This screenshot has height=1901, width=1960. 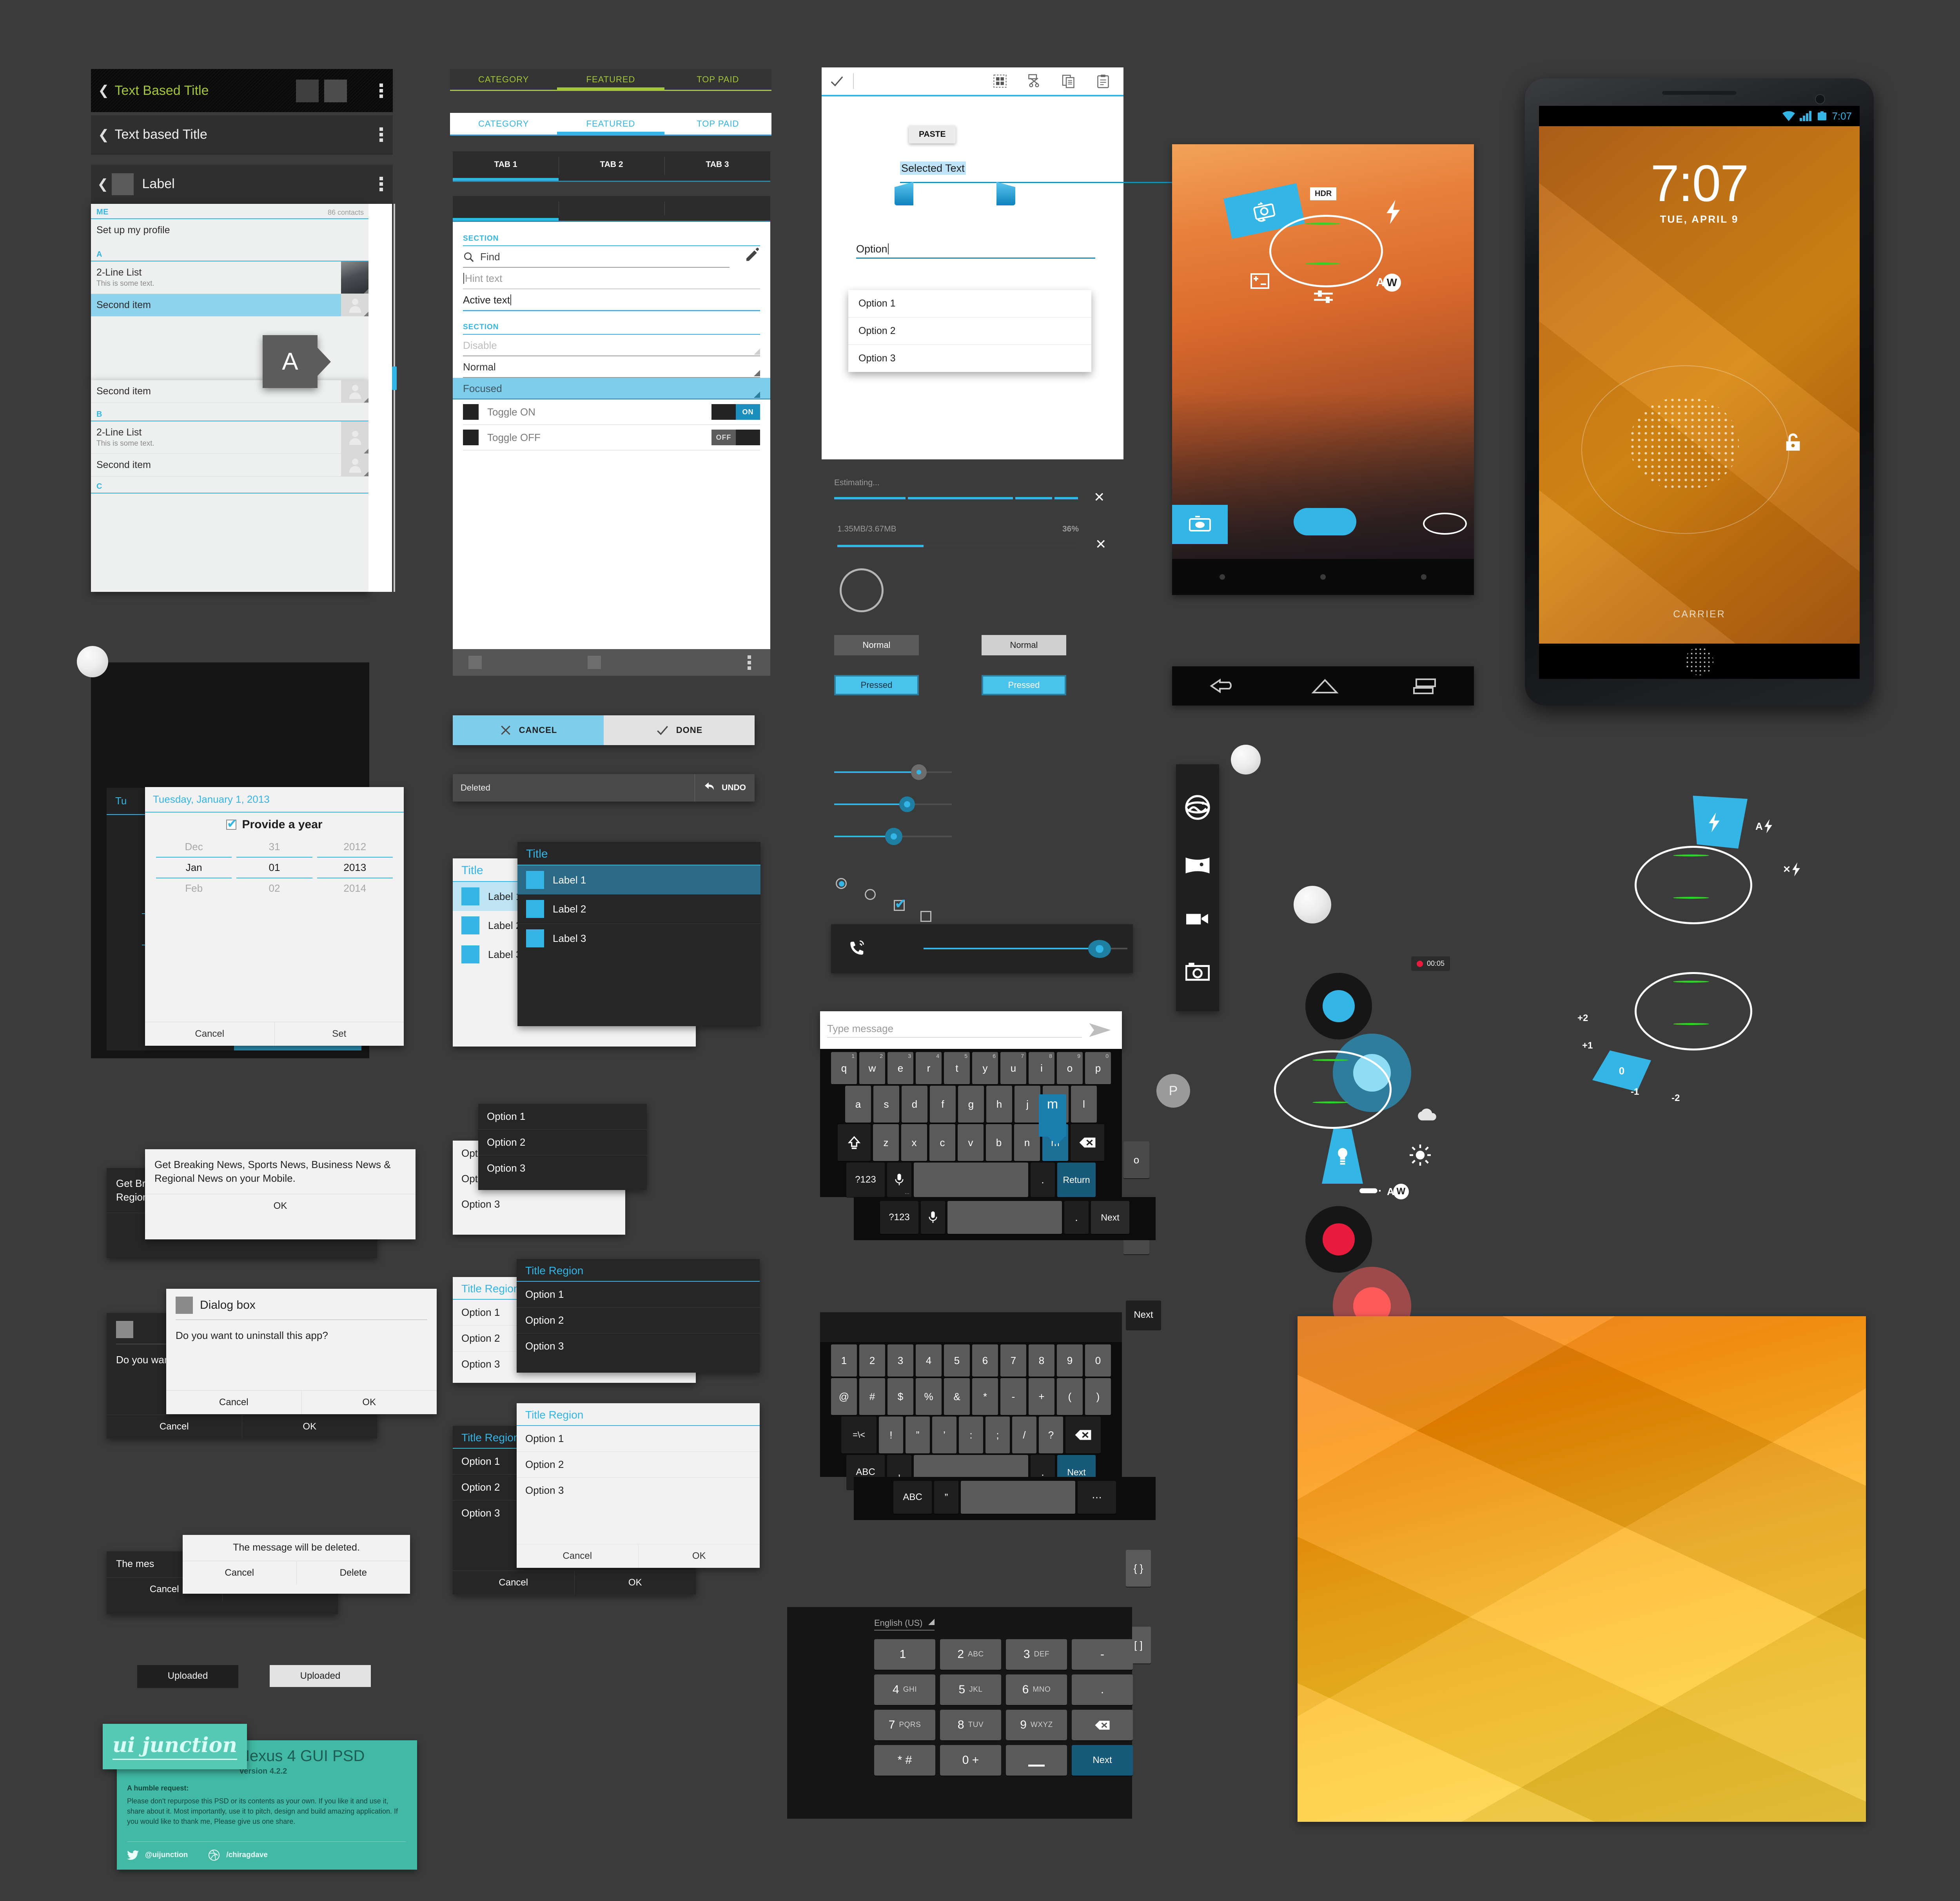 I want to click on key-h: h, so click(x=999, y=1104).